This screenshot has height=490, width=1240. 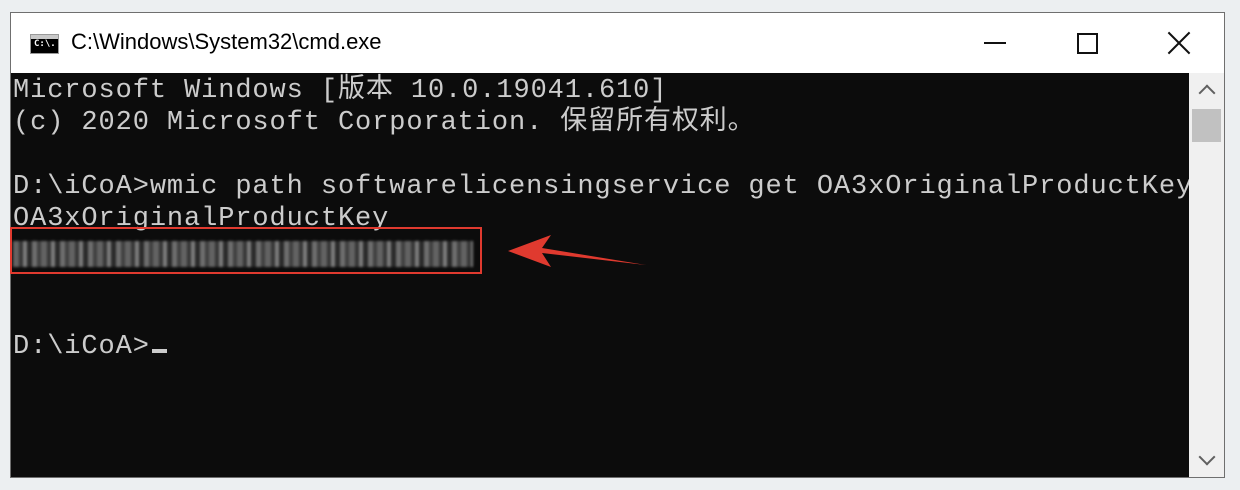 What do you see at coordinates (577, 251) in the screenshot?
I see `red-arrow-icon` at bounding box center [577, 251].